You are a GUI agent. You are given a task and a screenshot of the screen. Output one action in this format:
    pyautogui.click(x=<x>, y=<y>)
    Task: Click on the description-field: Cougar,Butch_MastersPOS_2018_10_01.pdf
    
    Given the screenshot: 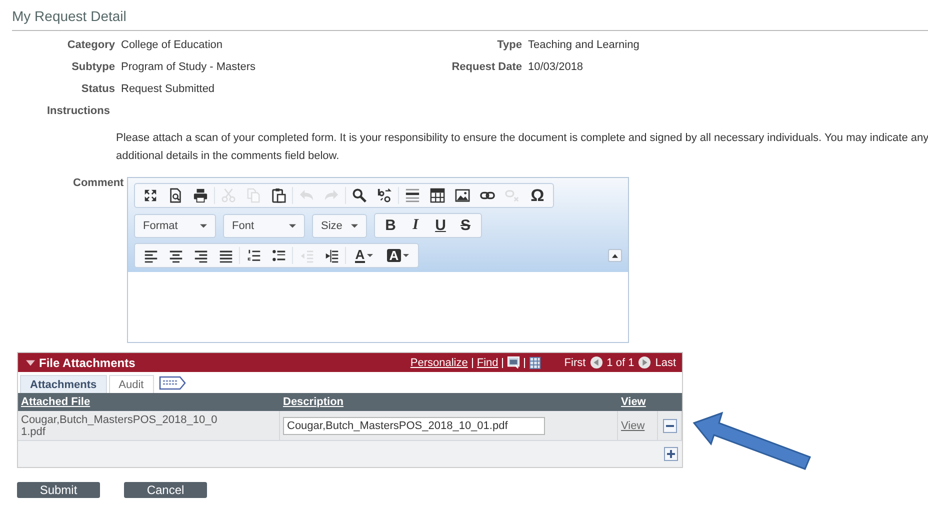 What is the action you would take?
    pyautogui.click(x=414, y=425)
    